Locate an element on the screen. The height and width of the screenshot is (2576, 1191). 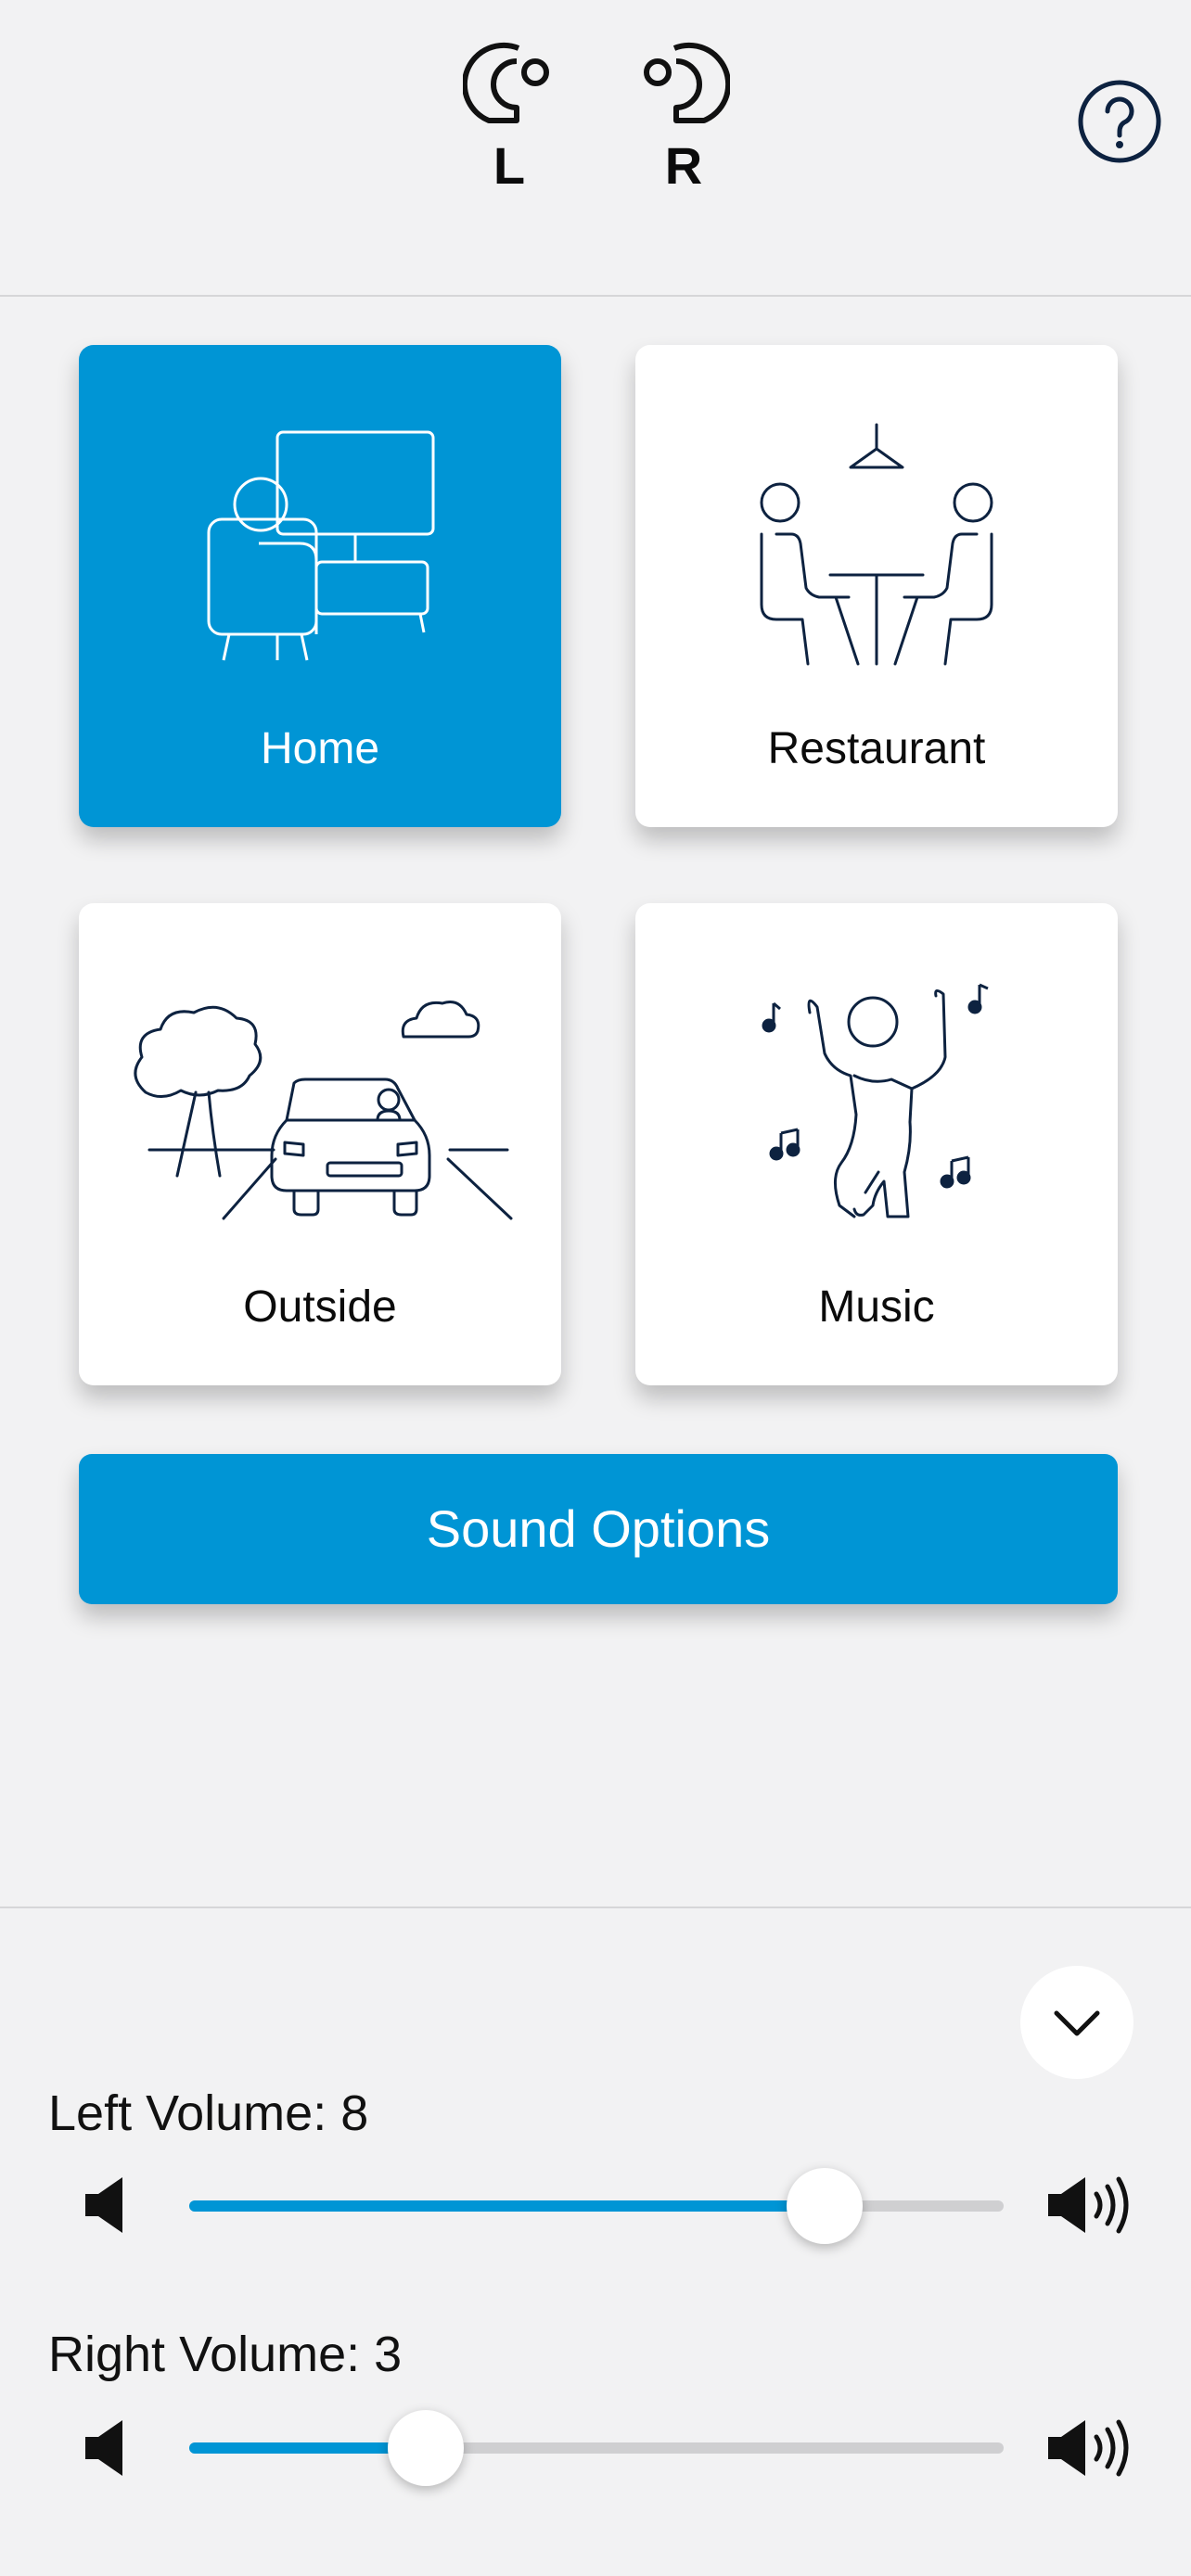
right-volume-slider is located at coordinates (597, 2448).